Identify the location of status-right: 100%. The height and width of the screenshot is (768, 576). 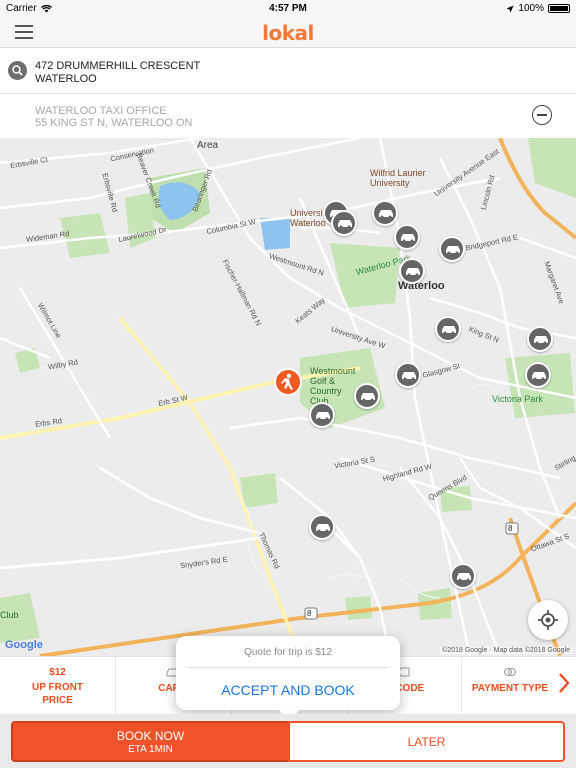
(538, 8).